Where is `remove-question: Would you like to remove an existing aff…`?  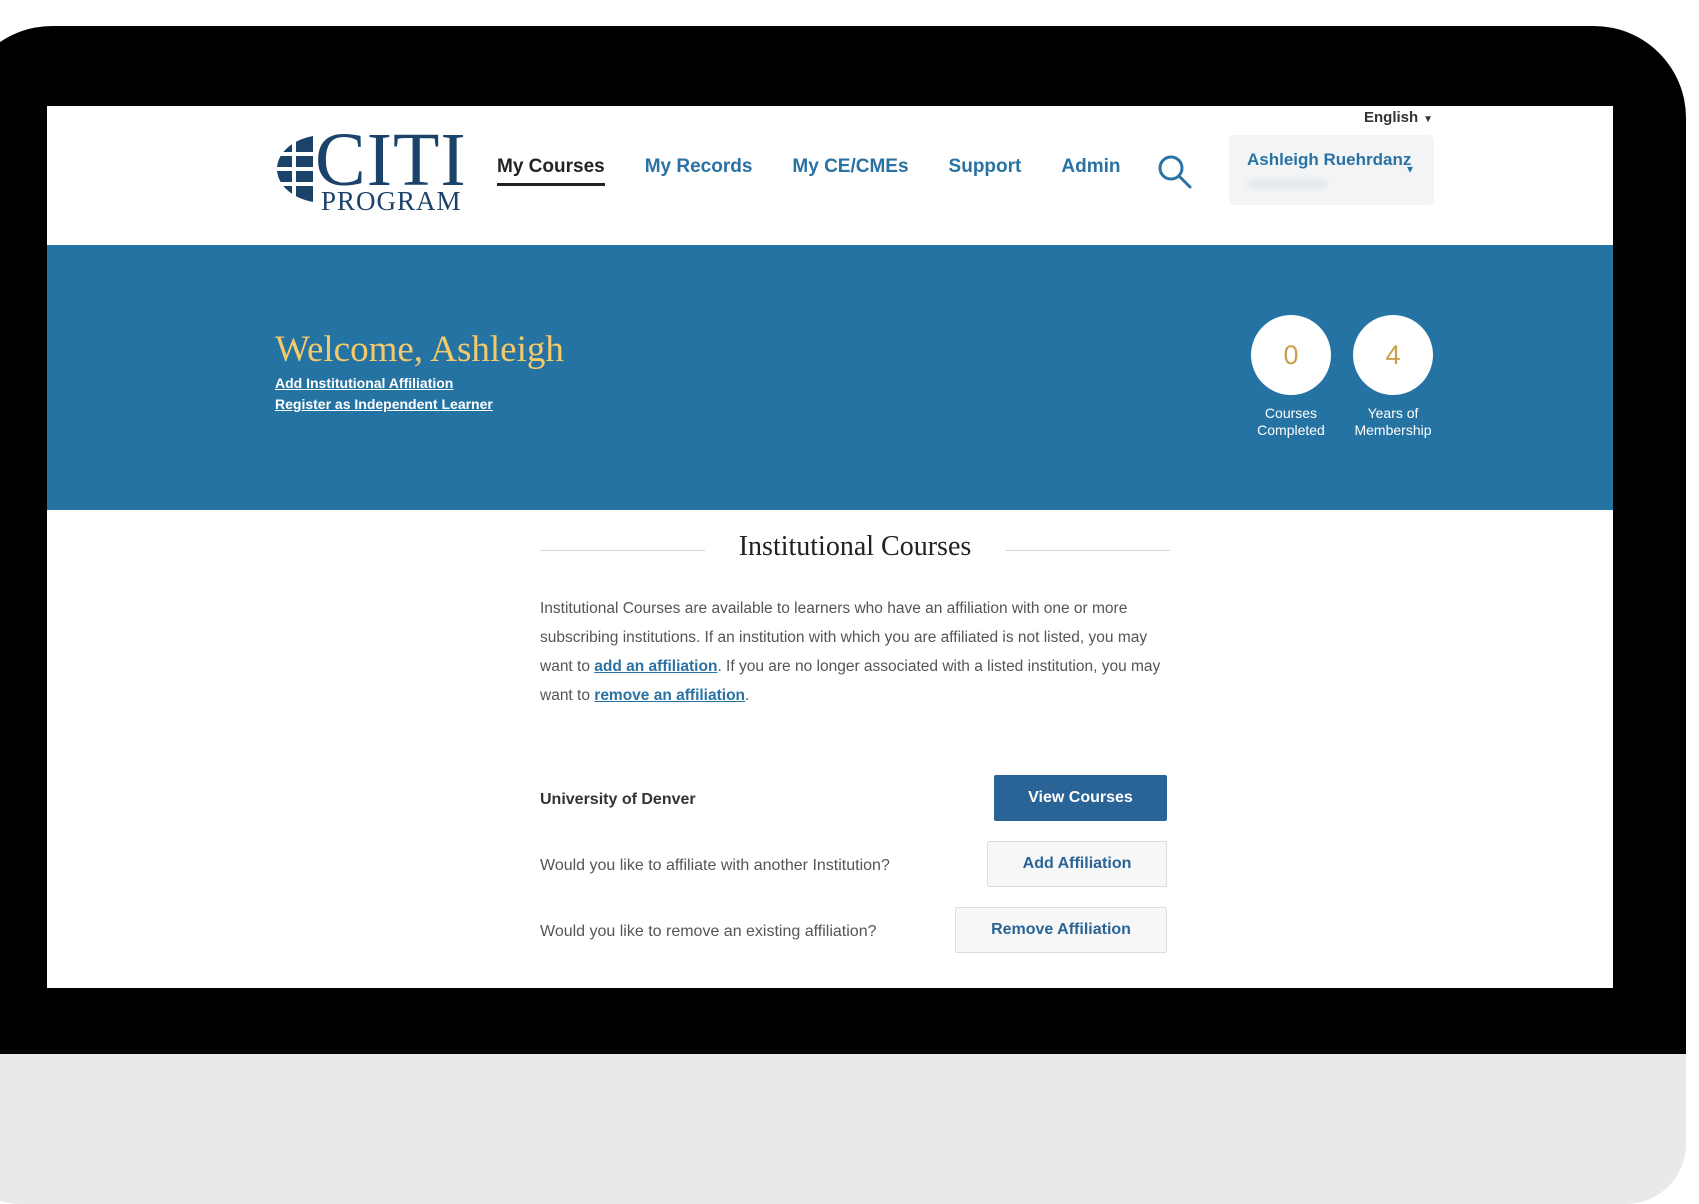
remove-question: Would you like to remove an existing aff… is located at coordinates (708, 931).